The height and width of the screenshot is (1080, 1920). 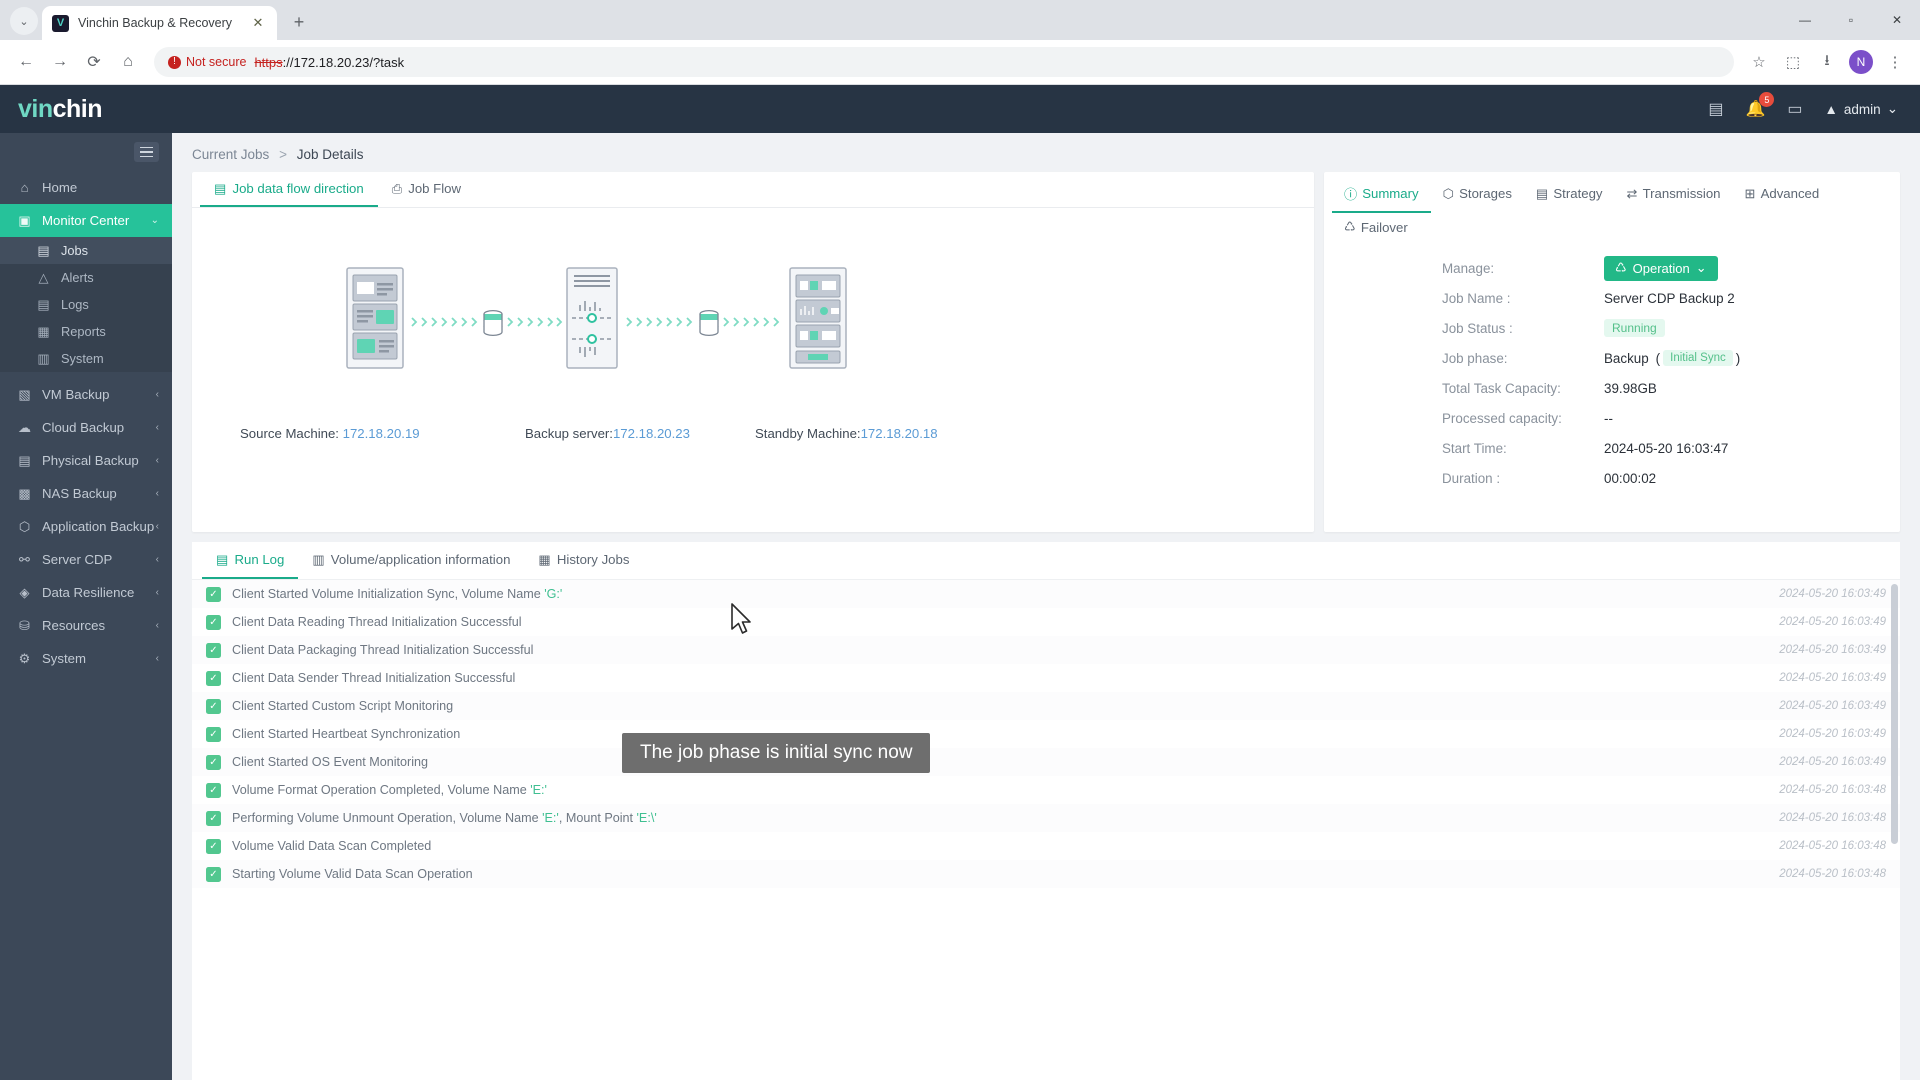 I want to click on user-name: admin, so click(x=1862, y=109).